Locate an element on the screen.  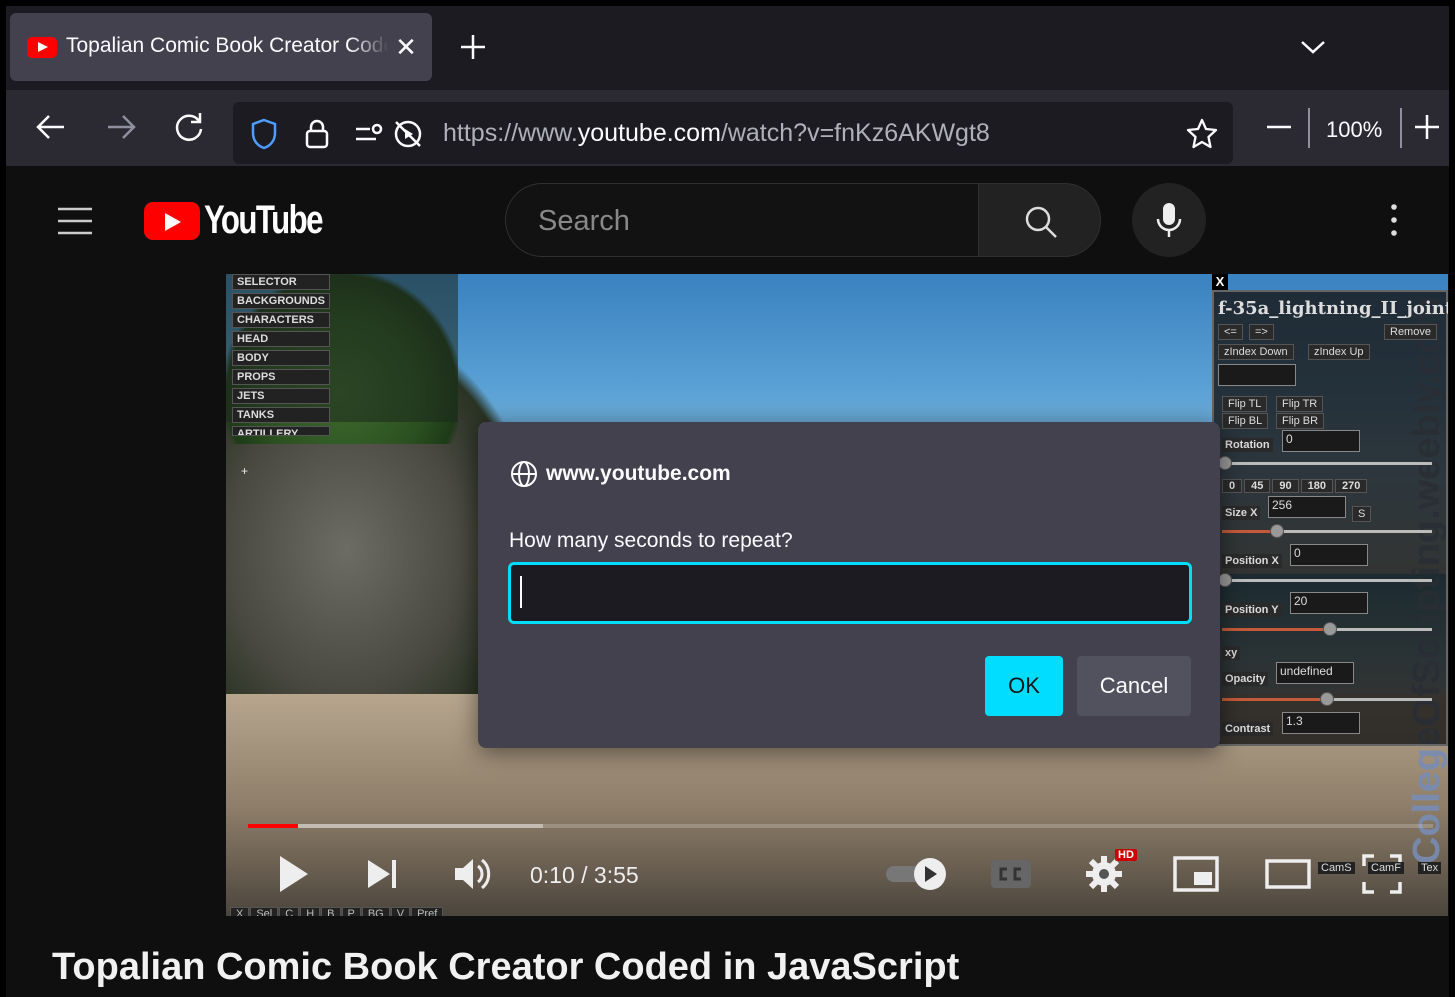
ok-button: OK is located at coordinates (1024, 686).